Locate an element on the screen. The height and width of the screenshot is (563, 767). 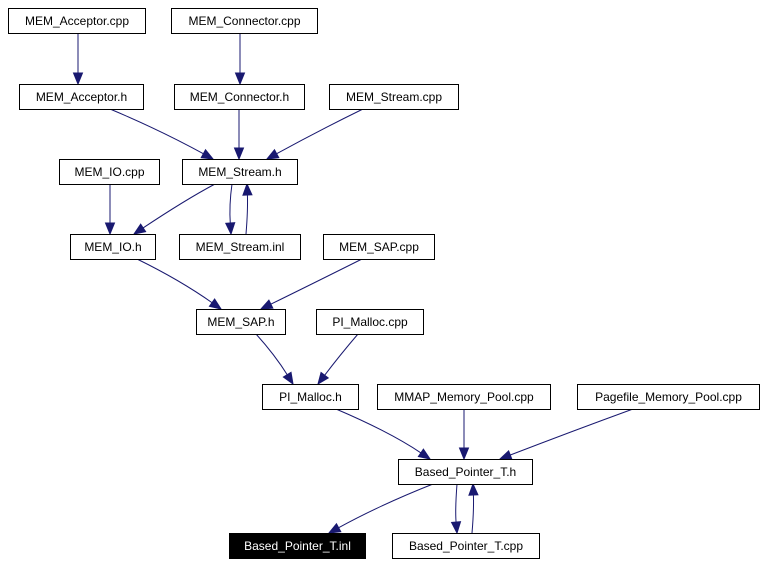
node-sap-h: MEM_SAP.h is located at coordinates (241, 322).